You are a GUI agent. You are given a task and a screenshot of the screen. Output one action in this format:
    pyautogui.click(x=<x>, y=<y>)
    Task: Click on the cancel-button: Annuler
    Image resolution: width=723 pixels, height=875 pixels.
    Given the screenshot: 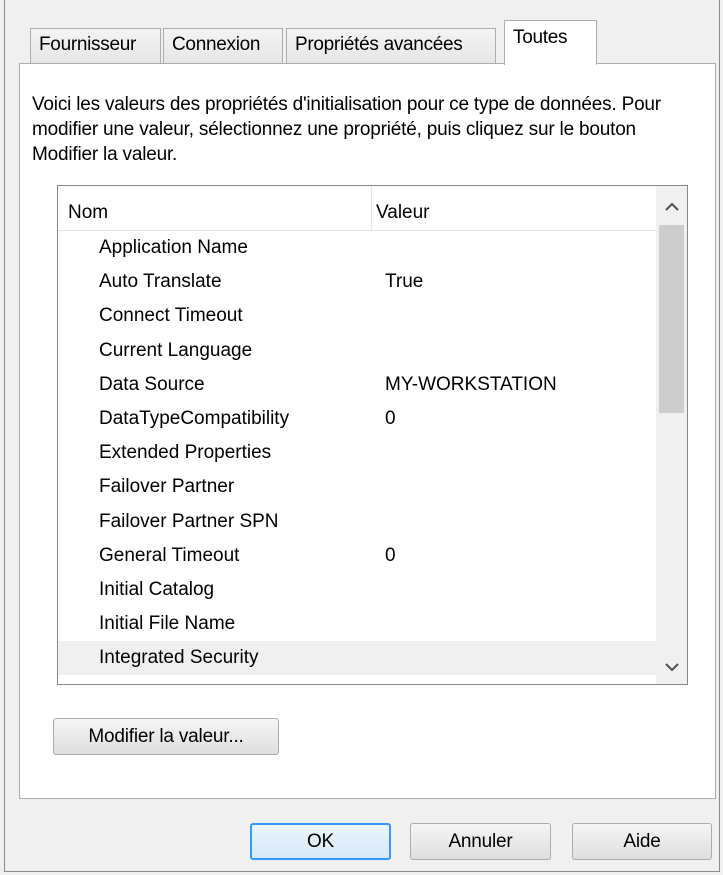 What is the action you would take?
    pyautogui.click(x=480, y=841)
    